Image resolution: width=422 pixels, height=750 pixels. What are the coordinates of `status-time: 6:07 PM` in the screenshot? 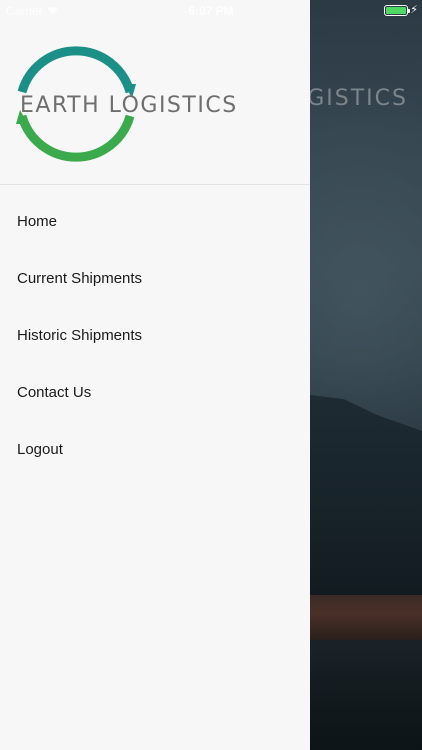 It's located at (211, 11).